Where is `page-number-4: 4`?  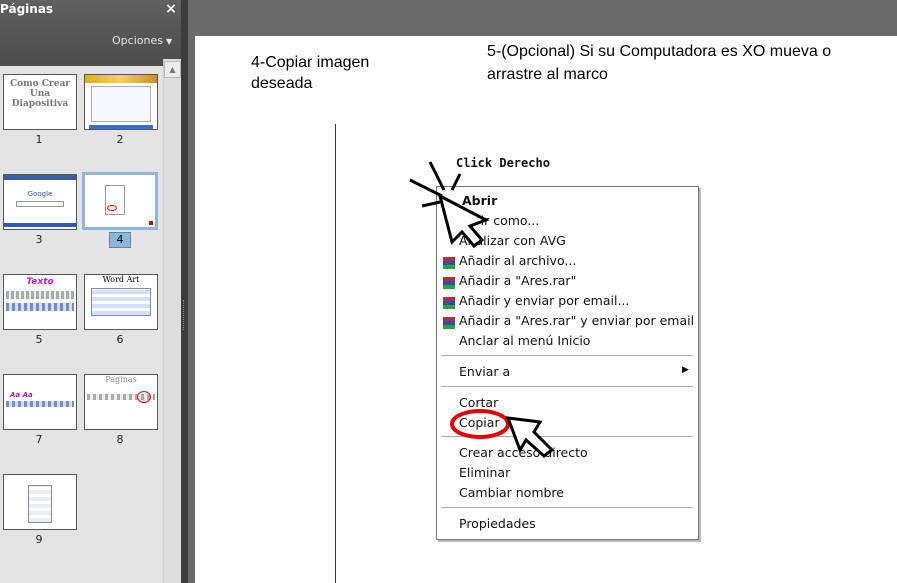 page-number-4: 4 is located at coordinates (120, 240).